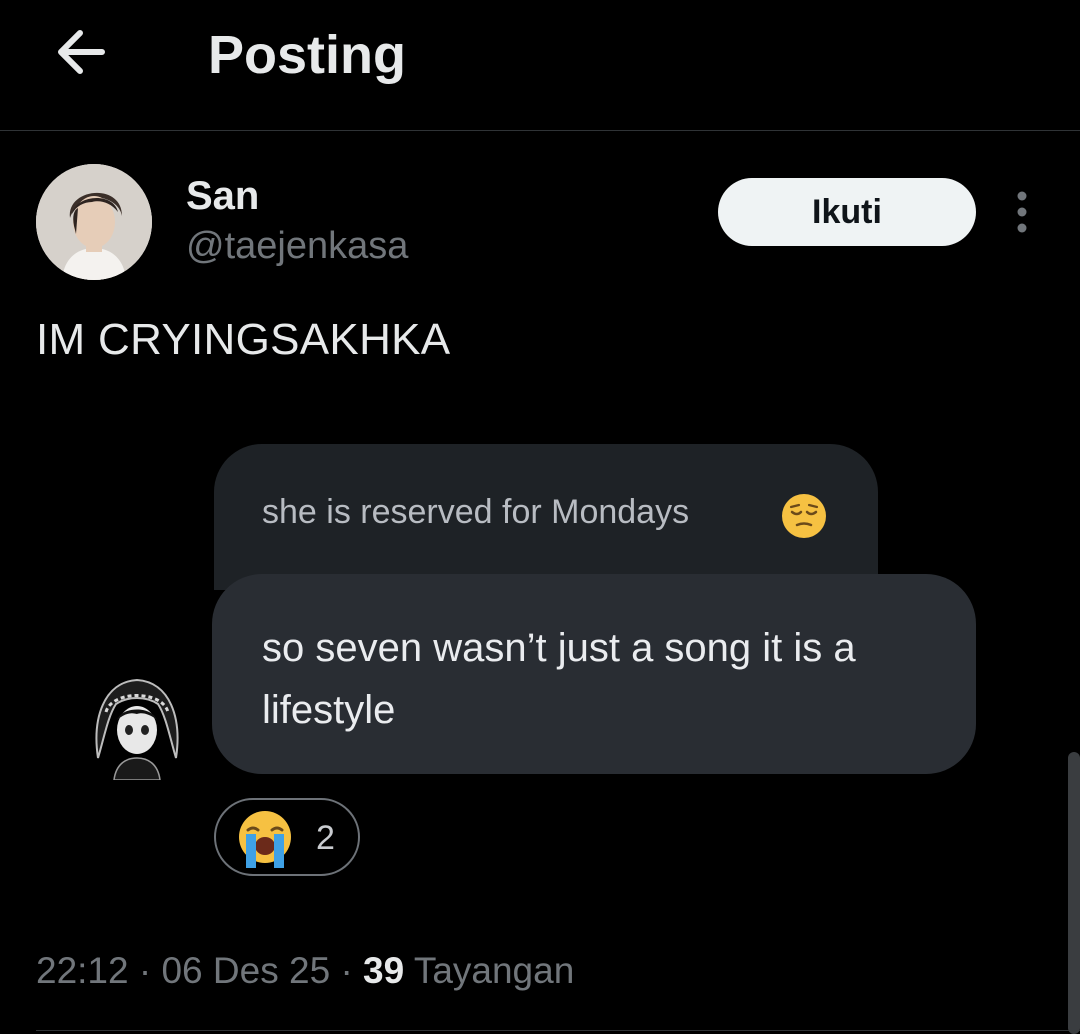 The image size is (1080, 1034). What do you see at coordinates (540, 65) in the screenshot?
I see `top-bar: Posting` at bounding box center [540, 65].